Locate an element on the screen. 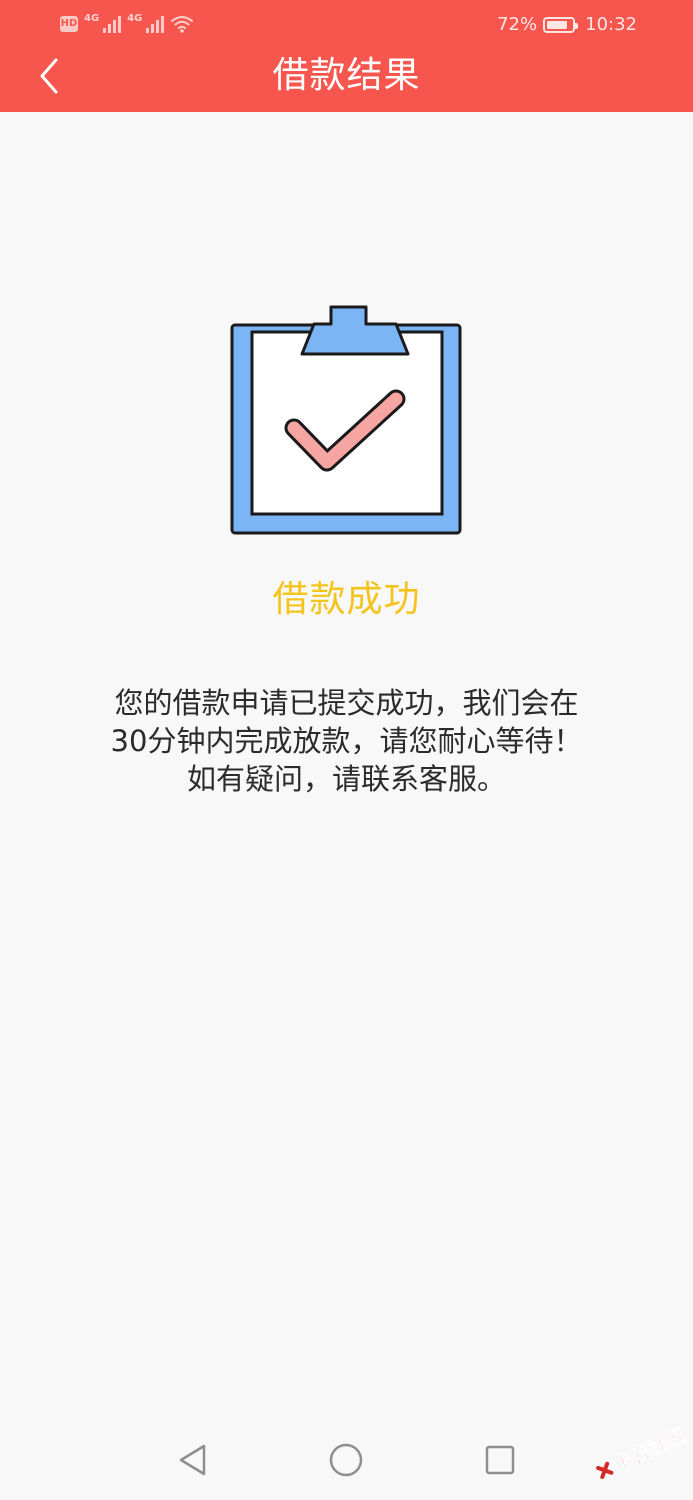 The width and height of the screenshot is (693, 1500). battery-percent: 72% is located at coordinates (517, 24).